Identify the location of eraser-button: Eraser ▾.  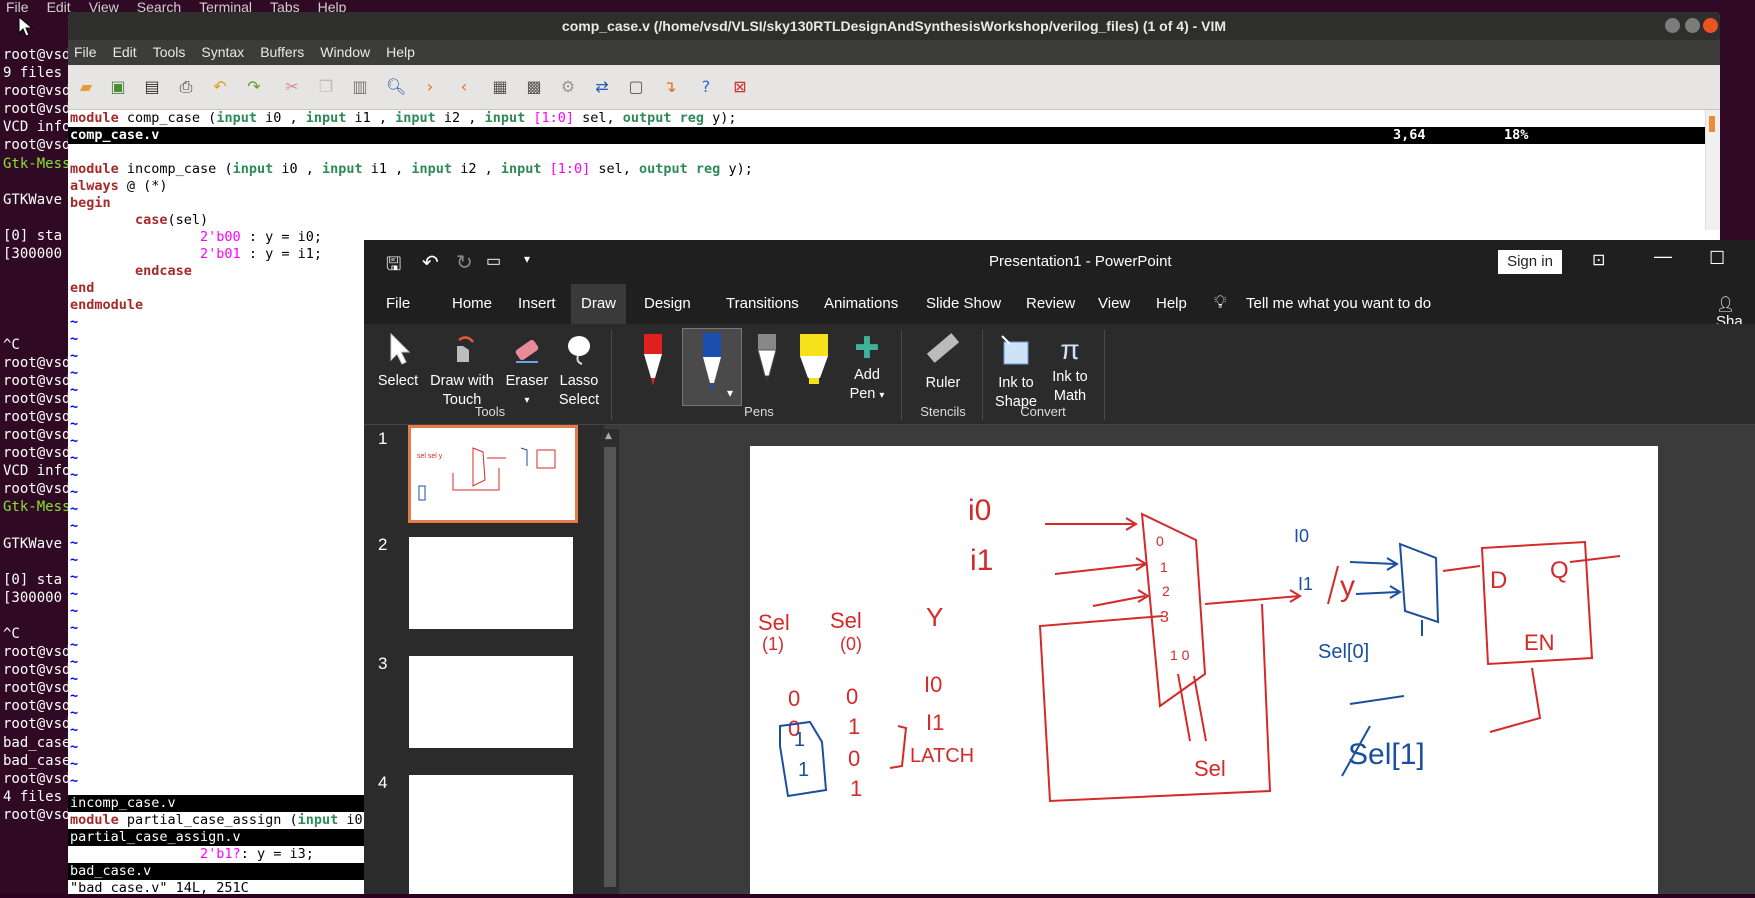
(527, 371).